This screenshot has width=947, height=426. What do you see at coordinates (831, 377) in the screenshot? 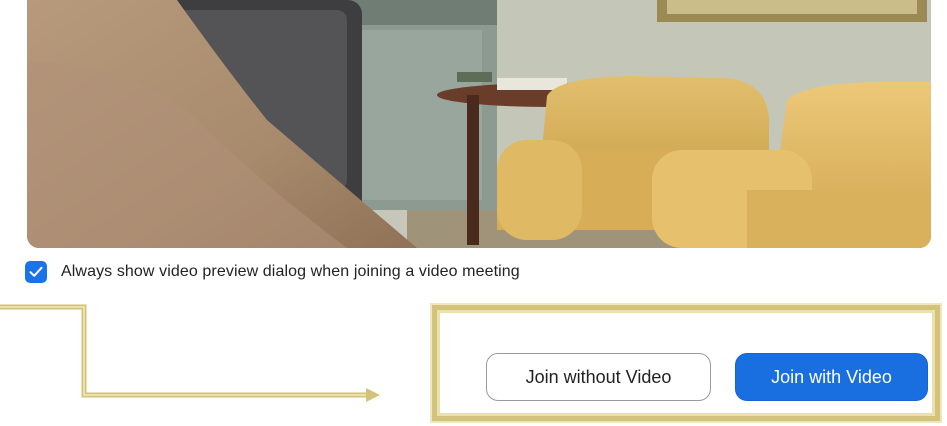
I see `join-with-video-button: Join with Video` at bounding box center [831, 377].